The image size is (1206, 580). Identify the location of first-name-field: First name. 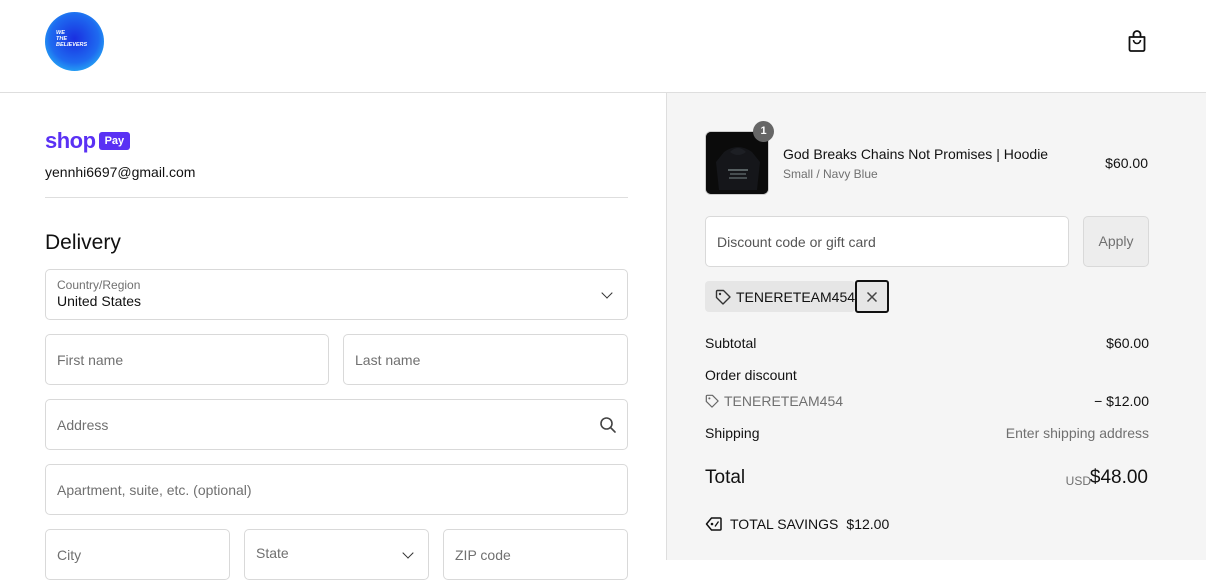
(187, 359).